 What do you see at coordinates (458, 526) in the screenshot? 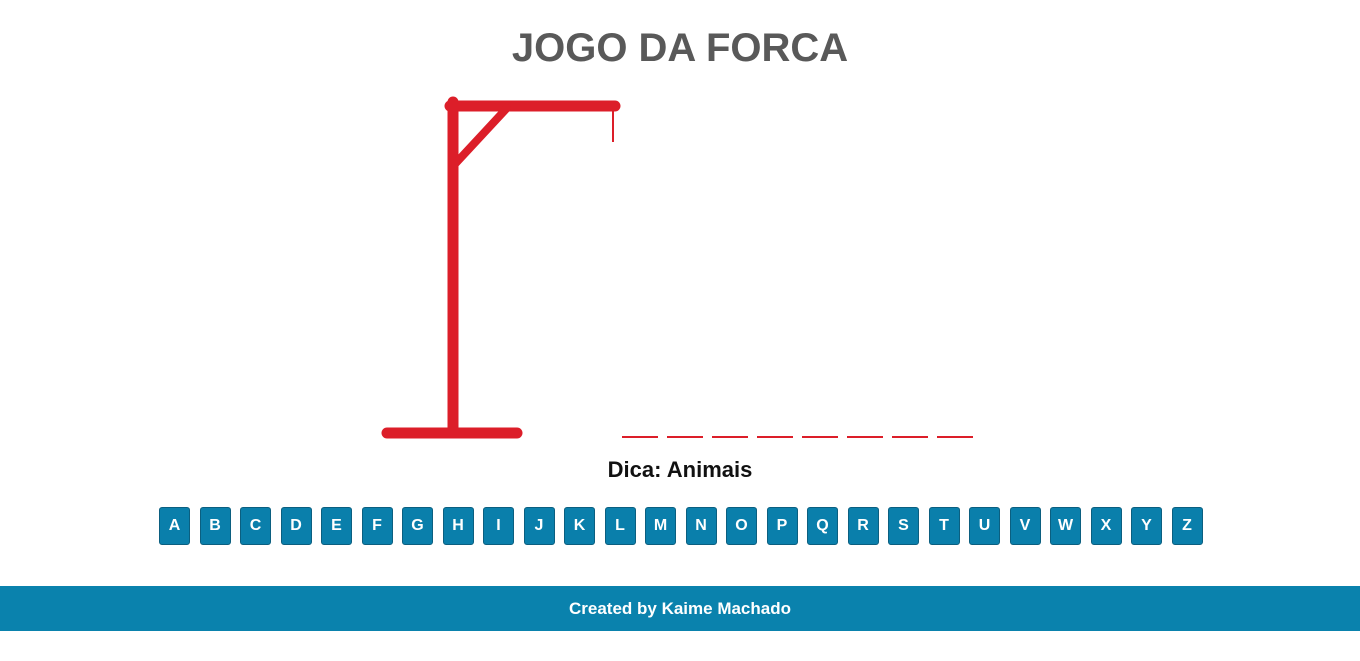
I see `letter-button-h: H` at bounding box center [458, 526].